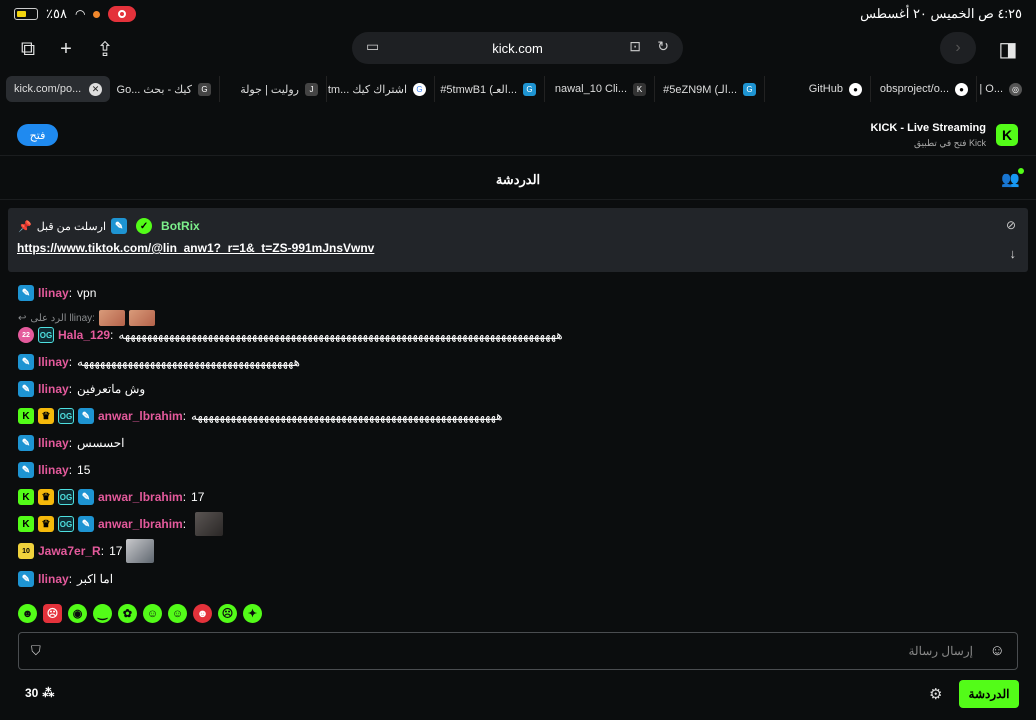 The height and width of the screenshot is (720, 1036). What do you see at coordinates (958, 48) in the screenshot?
I see `forward-icon: ›` at bounding box center [958, 48].